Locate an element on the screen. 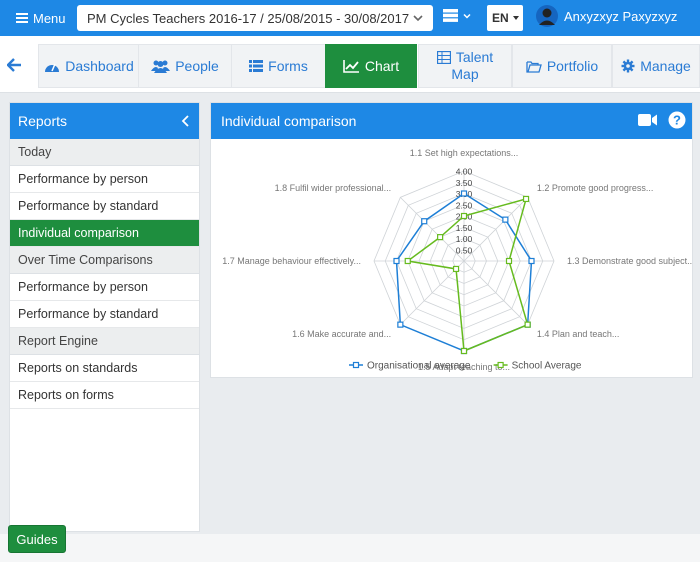  tab-dashboard: Dashboard is located at coordinates (89, 66).